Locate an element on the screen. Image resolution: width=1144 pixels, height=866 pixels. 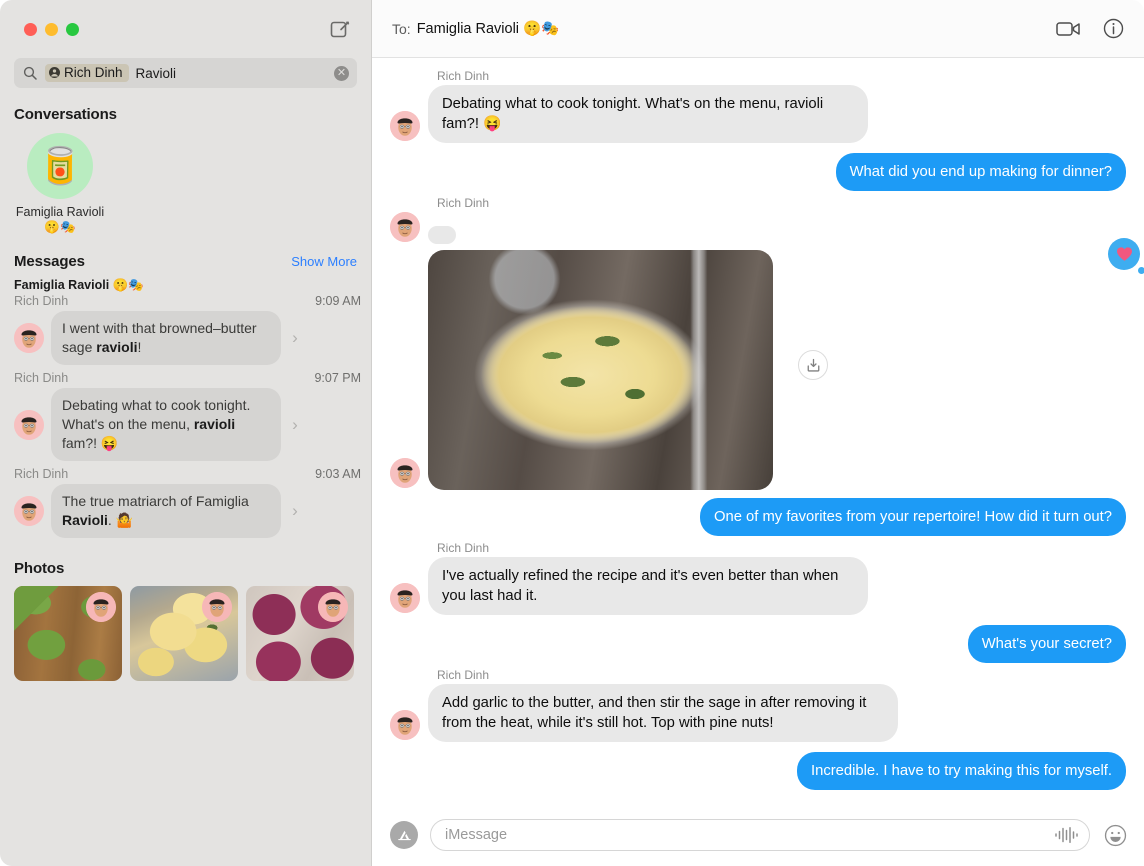
messages-title: Messages is located at coordinates (49, 261).